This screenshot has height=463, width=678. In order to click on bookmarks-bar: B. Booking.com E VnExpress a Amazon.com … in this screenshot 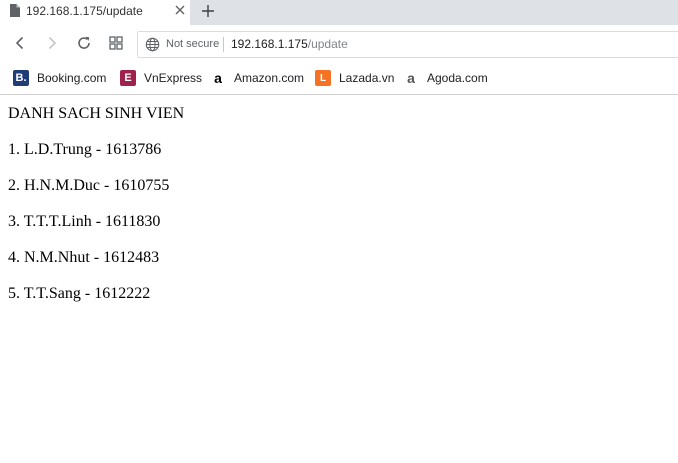, I will do `click(339, 79)`.